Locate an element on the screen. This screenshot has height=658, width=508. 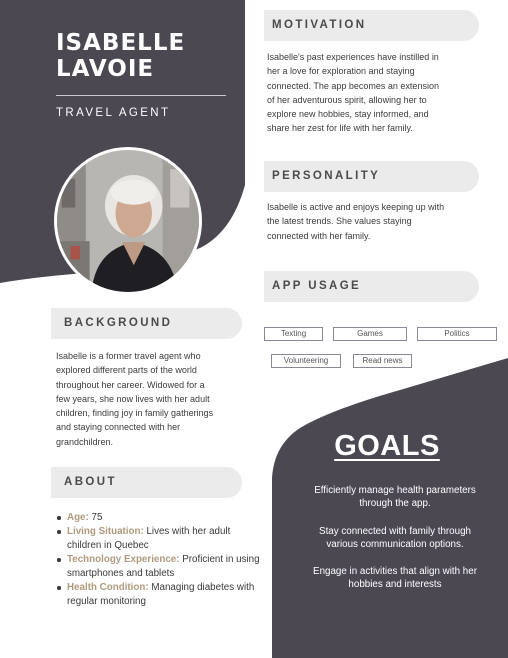
about-key: Age: is located at coordinates (78, 517).